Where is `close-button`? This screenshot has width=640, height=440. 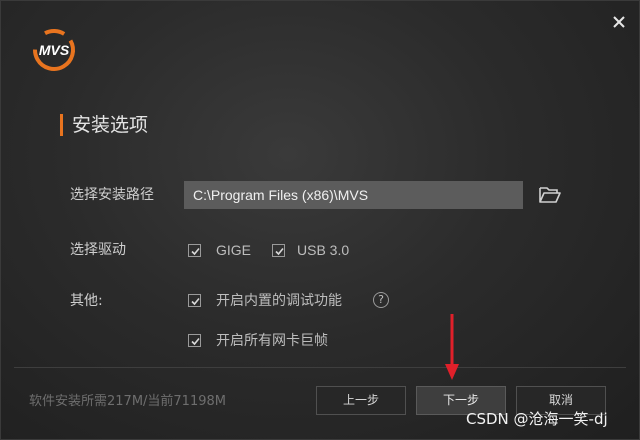 close-button is located at coordinates (619, 22).